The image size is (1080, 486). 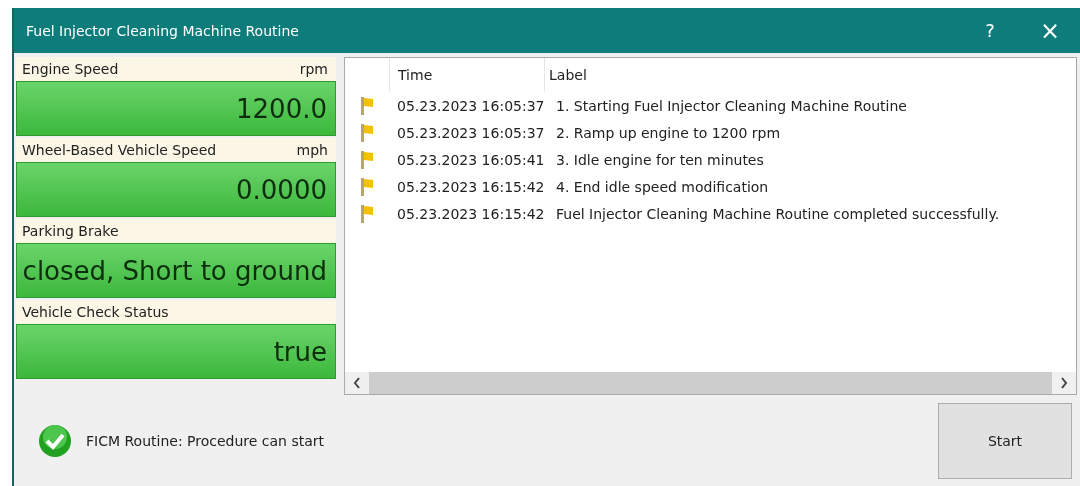 What do you see at coordinates (731, 105) in the screenshot?
I see `label-cell-text: 1. Starting Fuel Injector Cleaning Machine Routine` at bounding box center [731, 105].